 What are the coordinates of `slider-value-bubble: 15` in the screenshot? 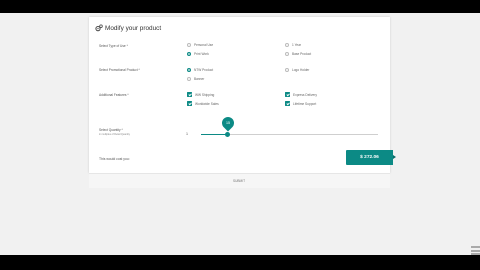 It's located at (228, 123).